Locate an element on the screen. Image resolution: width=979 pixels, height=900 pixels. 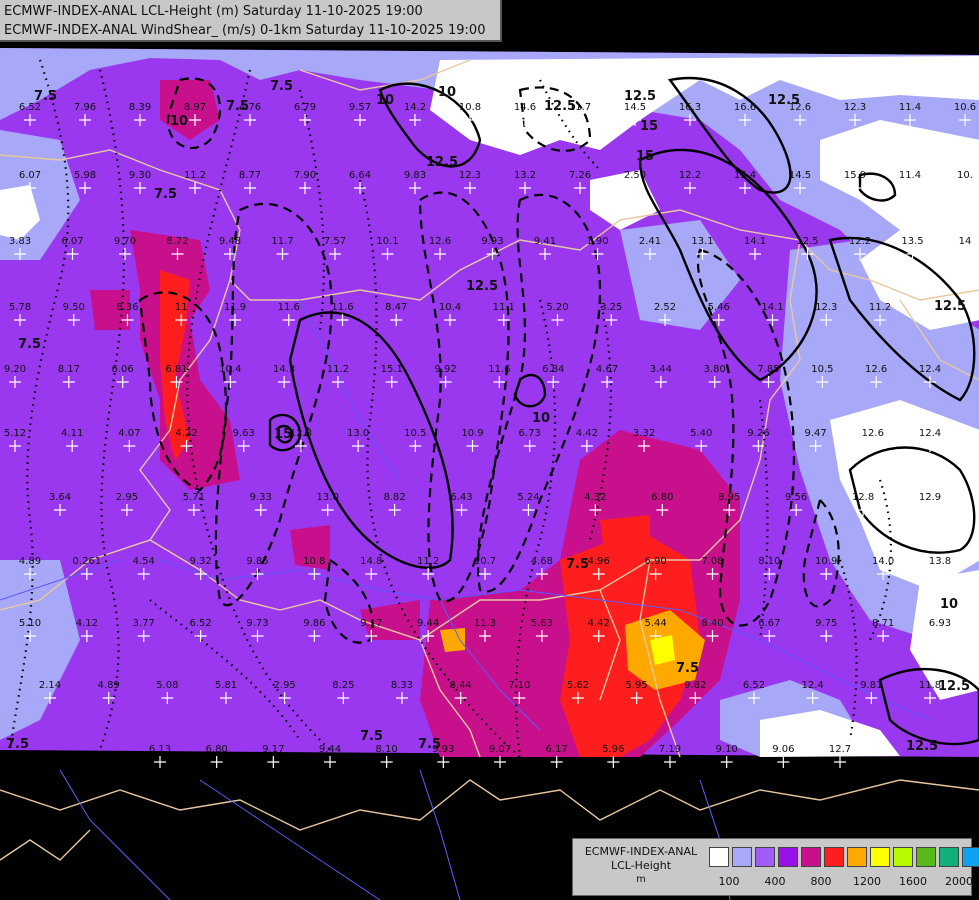
station-value: 4.54 is located at coordinates (144, 561).